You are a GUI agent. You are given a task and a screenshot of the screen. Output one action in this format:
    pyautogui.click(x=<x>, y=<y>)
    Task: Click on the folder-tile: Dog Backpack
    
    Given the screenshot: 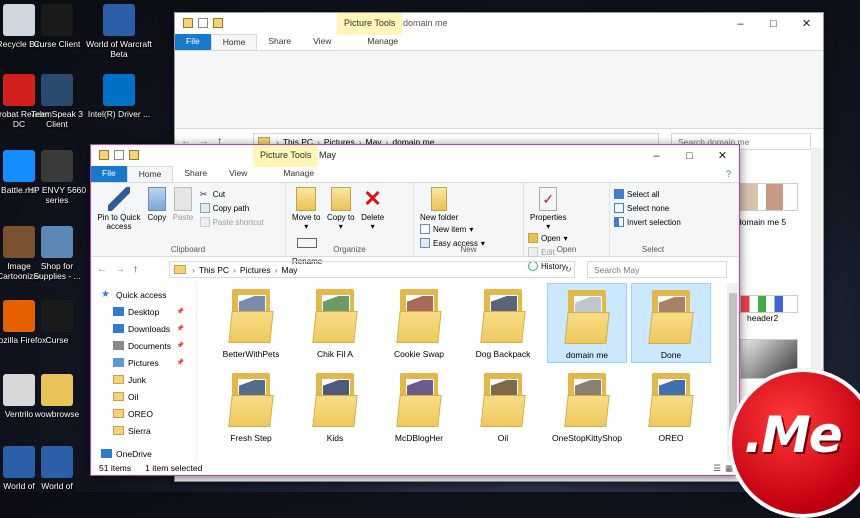 What is the action you would take?
    pyautogui.click(x=503, y=323)
    